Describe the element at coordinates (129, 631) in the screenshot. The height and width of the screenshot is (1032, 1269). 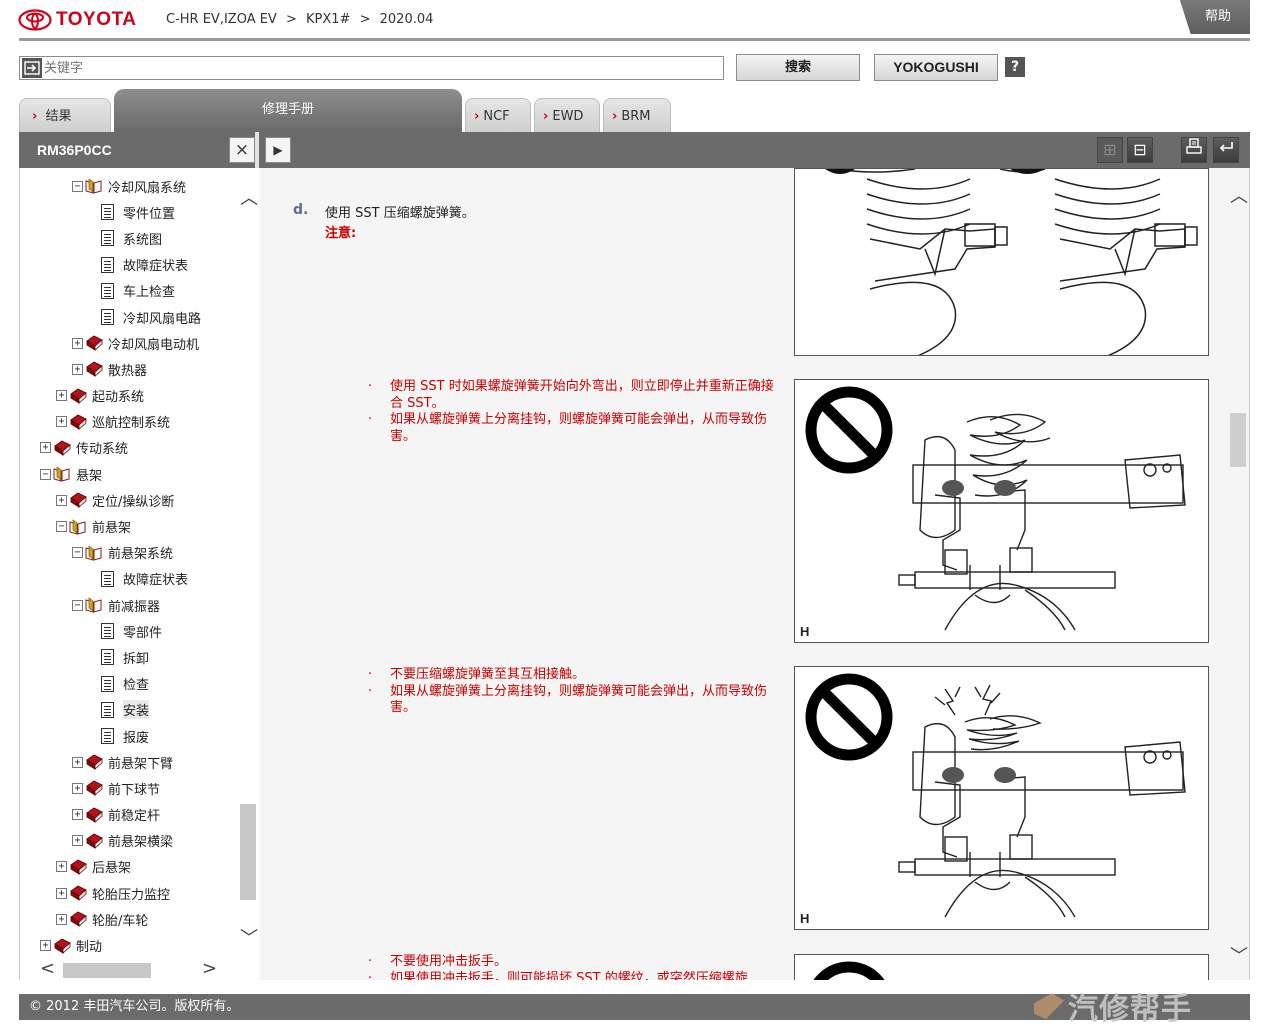
I see `tree-node: 零部件` at that location.